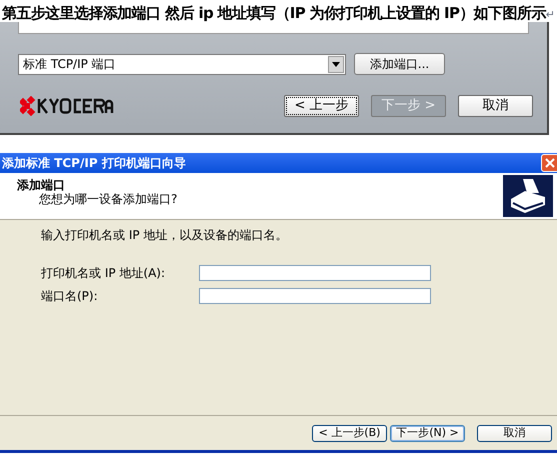  Describe the element at coordinates (495, 106) in the screenshot. I see `wizard-nav-button: 取消` at that location.